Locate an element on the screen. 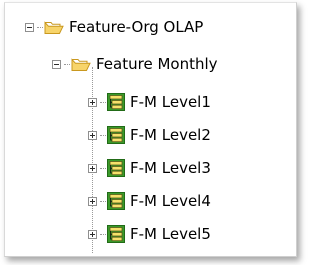  tree-node-level: F-M Level5 is located at coordinates (149, 234).